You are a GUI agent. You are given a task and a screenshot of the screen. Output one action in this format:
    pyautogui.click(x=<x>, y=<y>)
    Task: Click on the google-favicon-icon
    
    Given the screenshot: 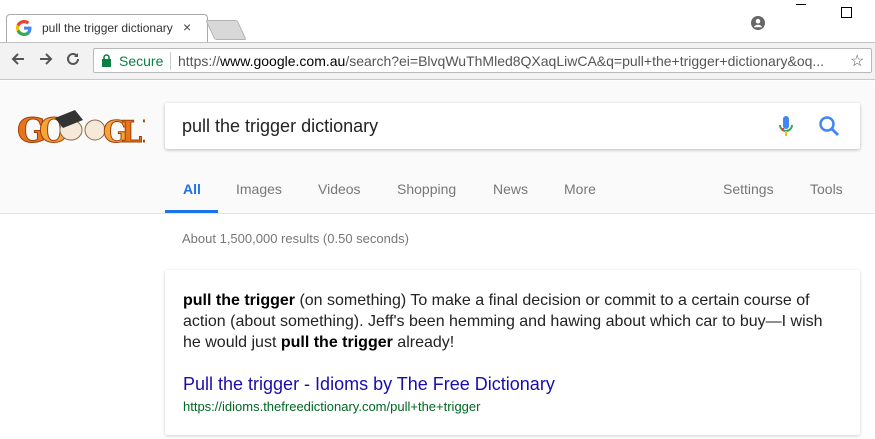 What is the action you would take?
    pyautogui.click(x=24, y=28)
    